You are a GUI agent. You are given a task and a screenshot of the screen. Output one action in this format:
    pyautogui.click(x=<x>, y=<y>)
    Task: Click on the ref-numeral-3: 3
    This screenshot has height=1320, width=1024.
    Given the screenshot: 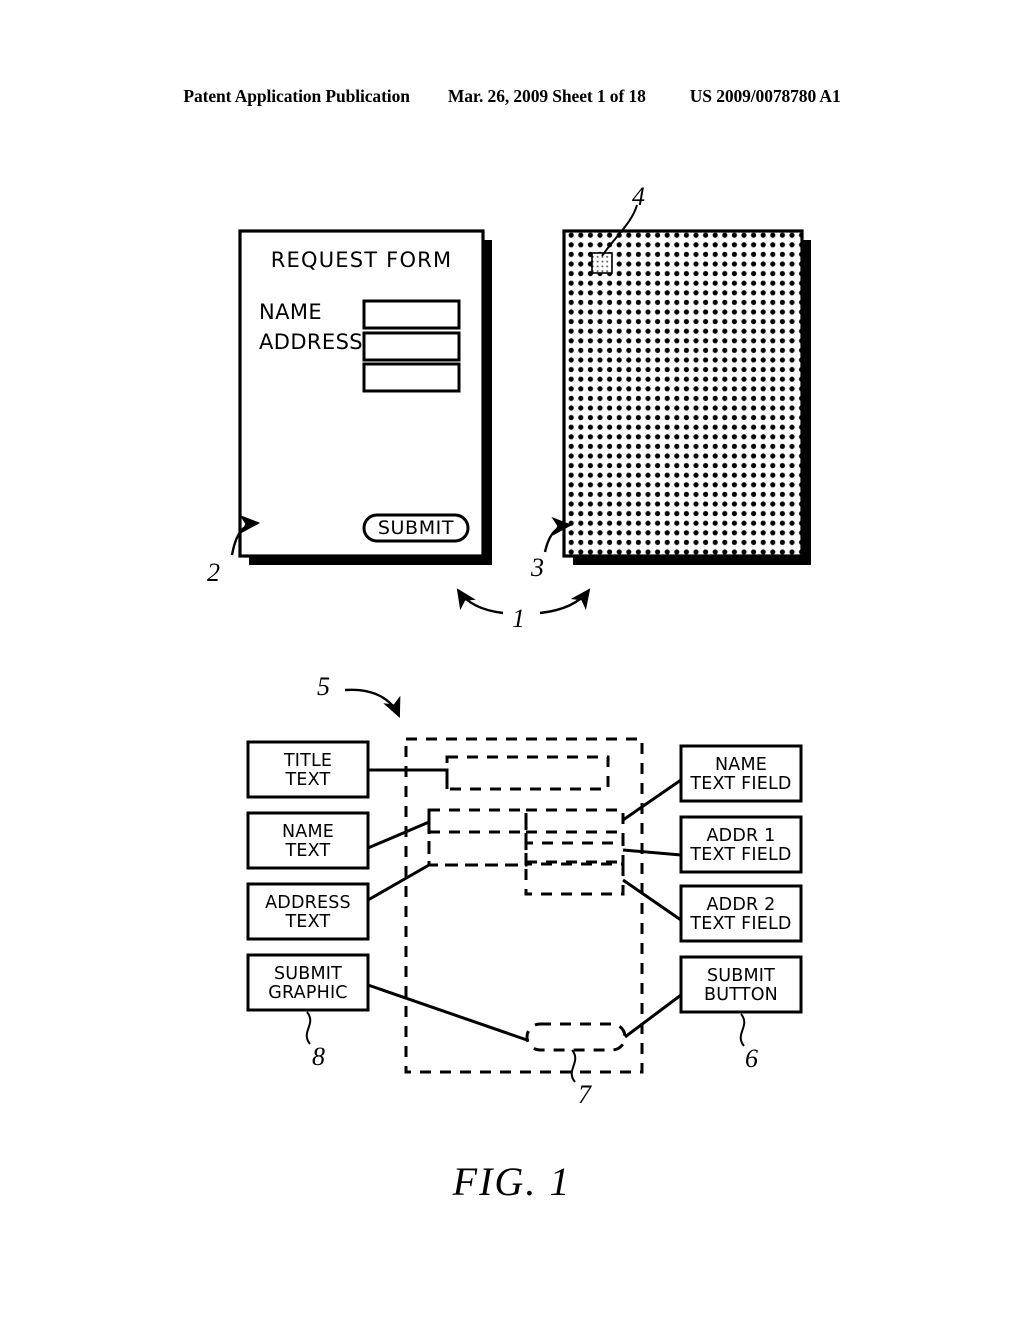 What is the action you would take?
    pyautogui.click(x=537, y=567)
    